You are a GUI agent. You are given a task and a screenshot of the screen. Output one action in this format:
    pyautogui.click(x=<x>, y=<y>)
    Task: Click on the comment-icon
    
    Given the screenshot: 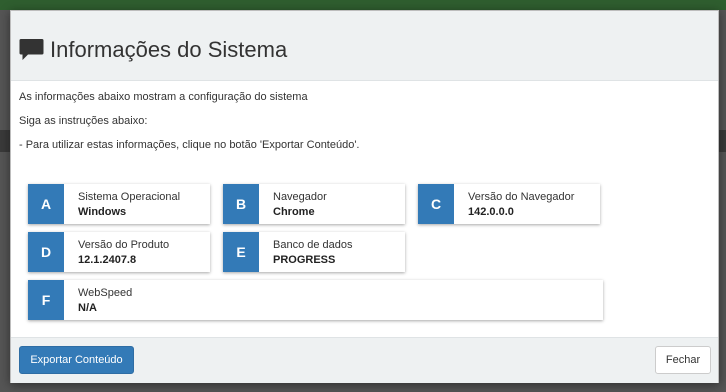 What is the action you would take?
    pyautogui.click(x=31, y=49)
    